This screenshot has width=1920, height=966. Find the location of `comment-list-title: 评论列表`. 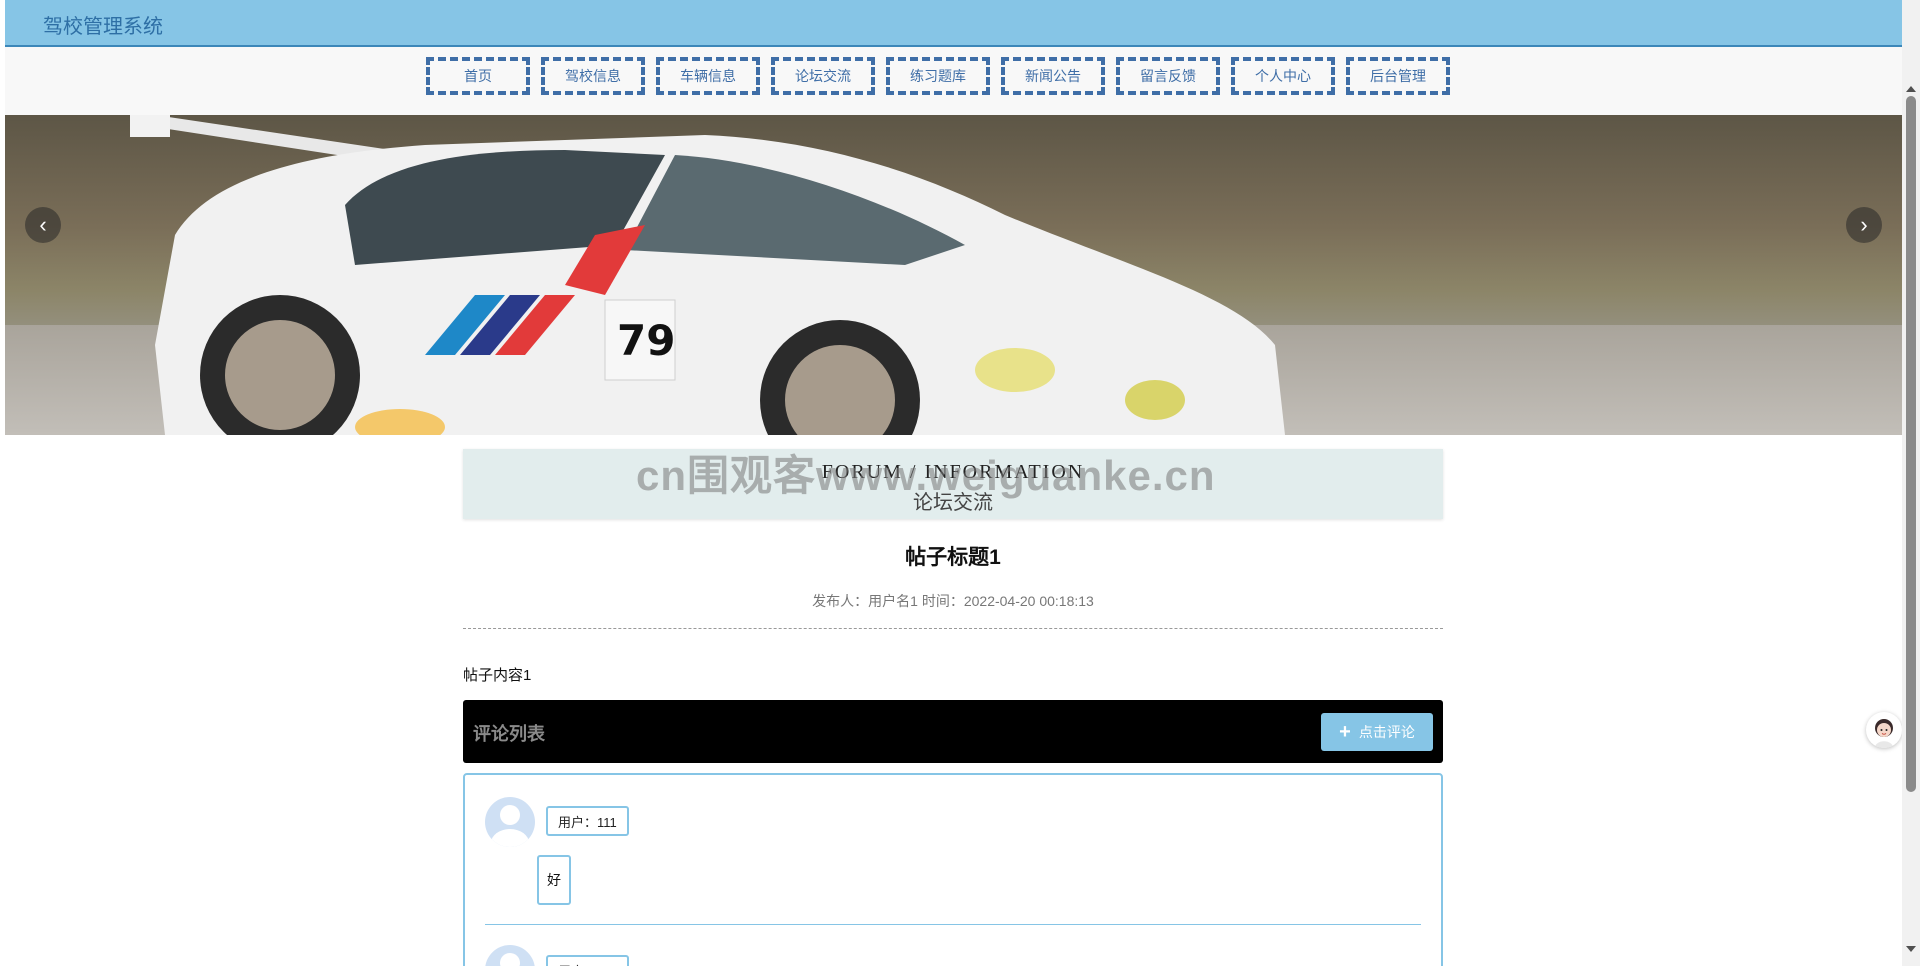

comment-list-title: 评论列表 is located at coordinates (509, 734).